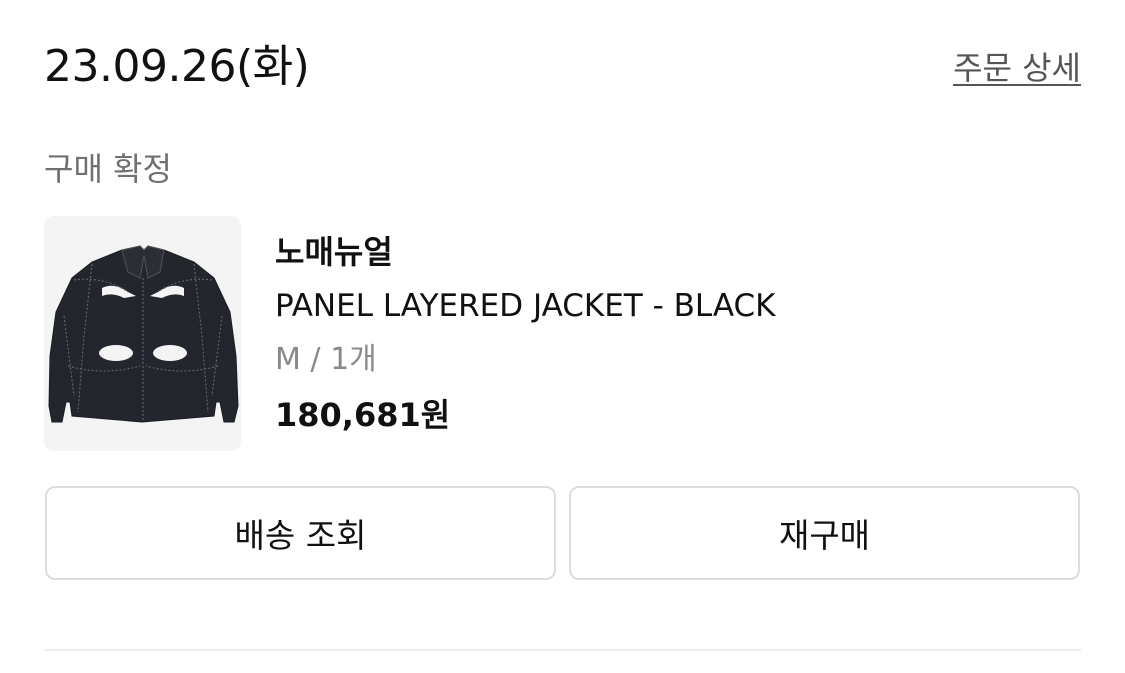 Image resolution: width=1125 pixels, height=673 pixels. What do you see at coordinates (177, 66) in the screenshot?
I see `order-date: 23.09.26(화)` at bounding box center [177, 66].